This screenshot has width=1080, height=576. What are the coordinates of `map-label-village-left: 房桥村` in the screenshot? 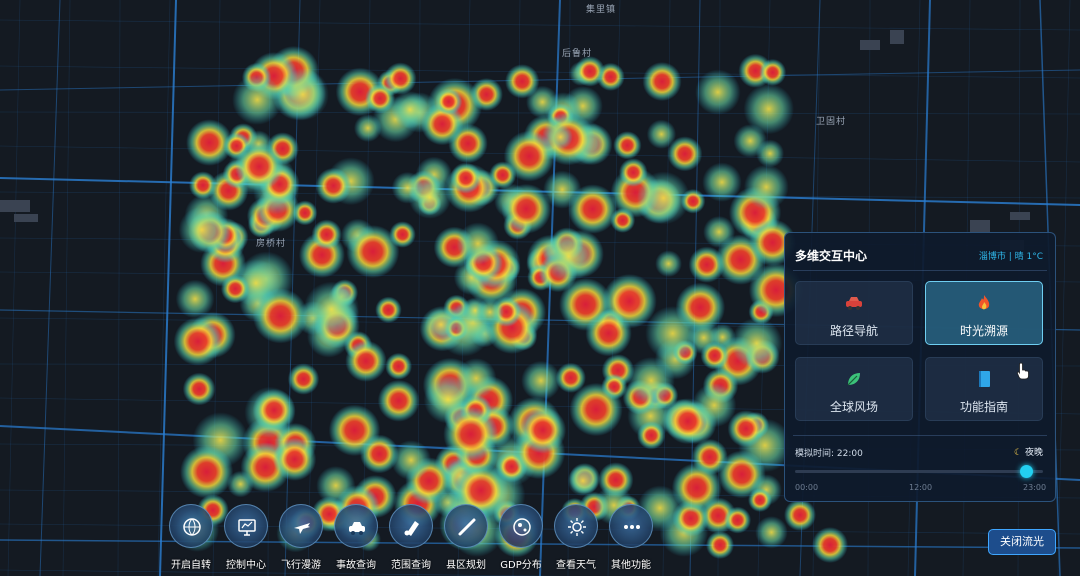 It's located at (271, 244).